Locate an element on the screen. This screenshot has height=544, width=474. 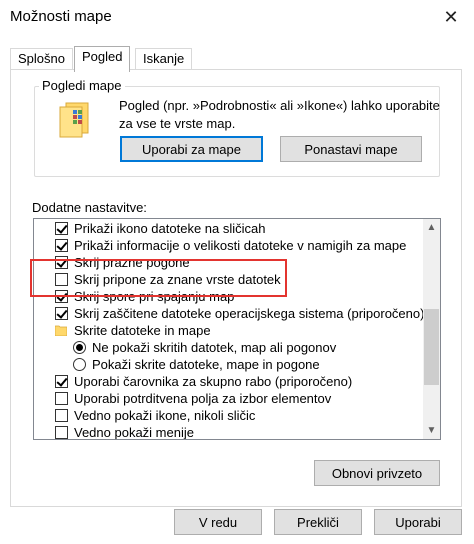
apply-to-folders-button: Uporabi za mape is located at coordinates (191, 149).